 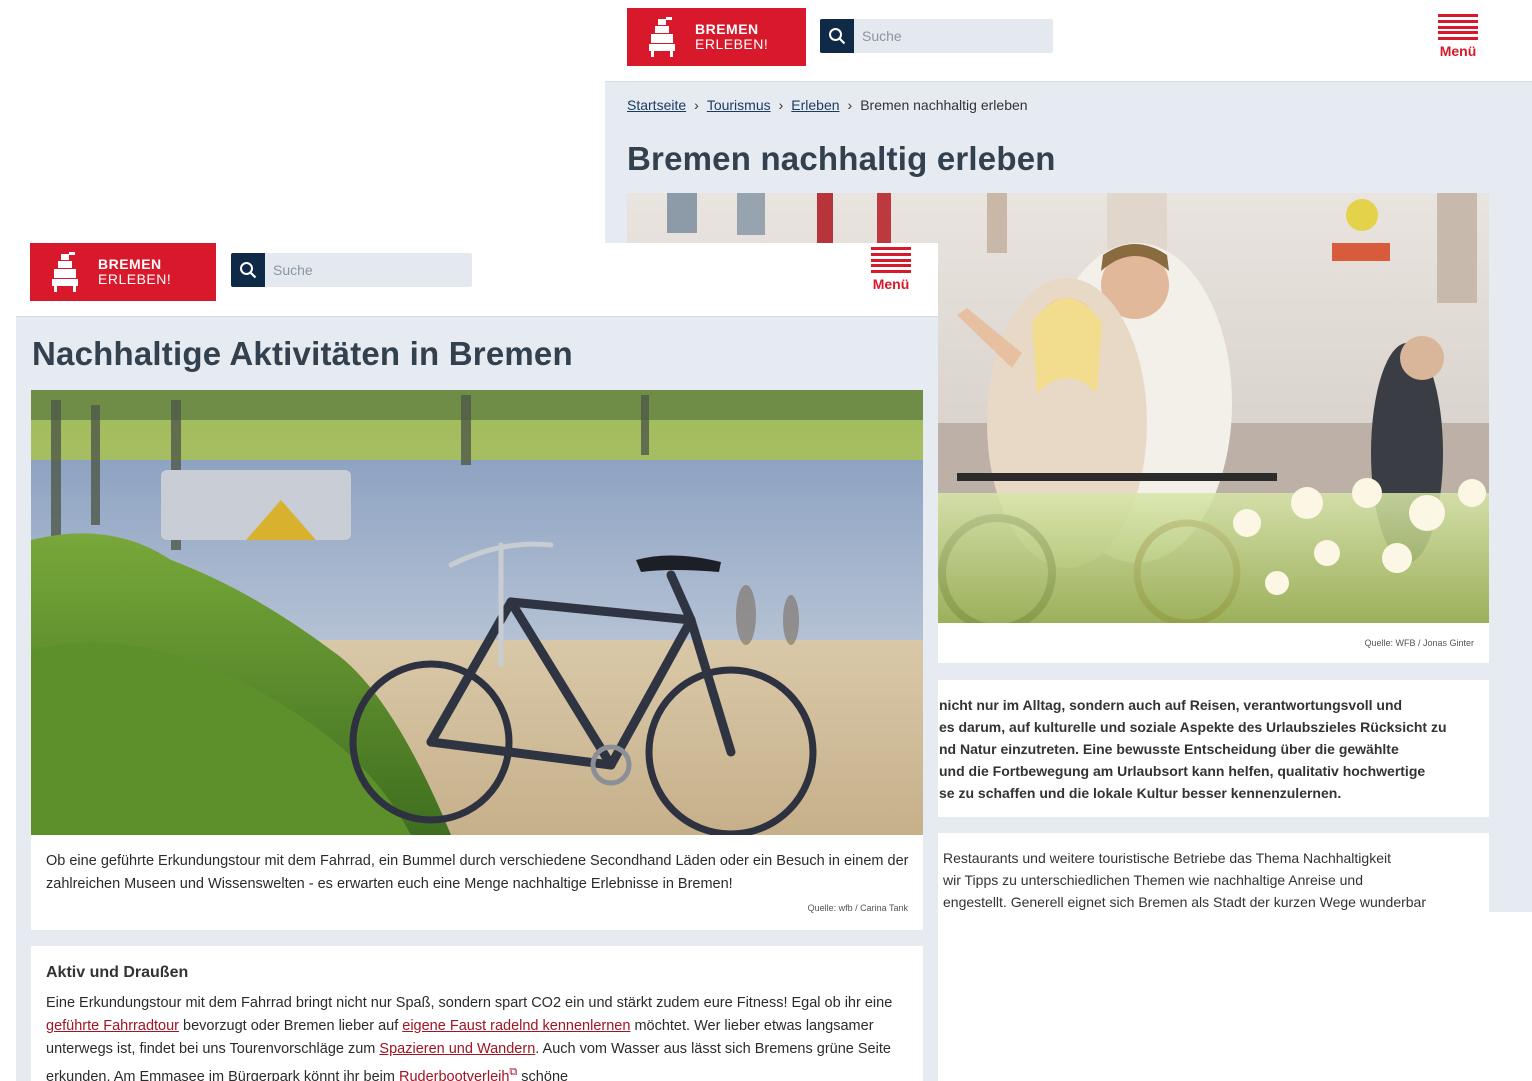 I want to click on section-text: bevorzugt oder Bremen lieber auf, so click(x=291, y=1026).